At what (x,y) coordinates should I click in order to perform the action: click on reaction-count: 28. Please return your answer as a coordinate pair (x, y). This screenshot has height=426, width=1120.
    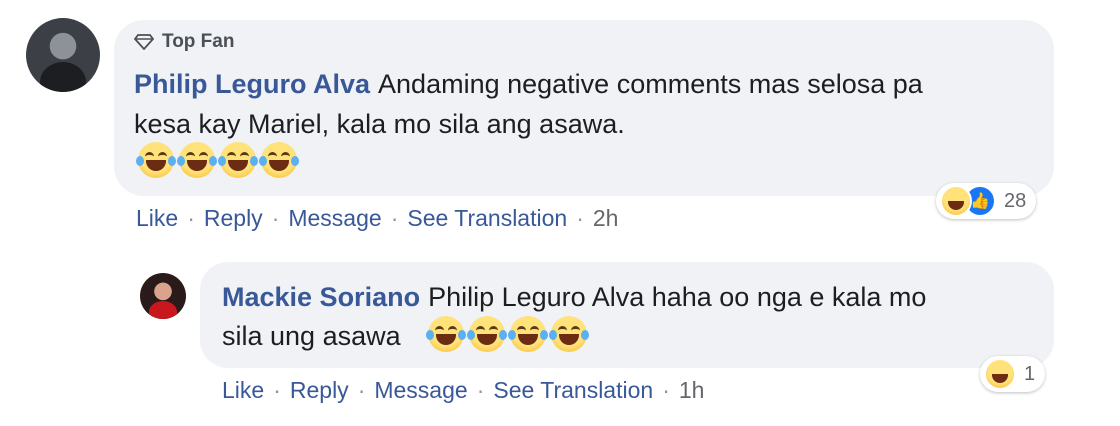
    Looking at the image, I should click on (1015, 200).